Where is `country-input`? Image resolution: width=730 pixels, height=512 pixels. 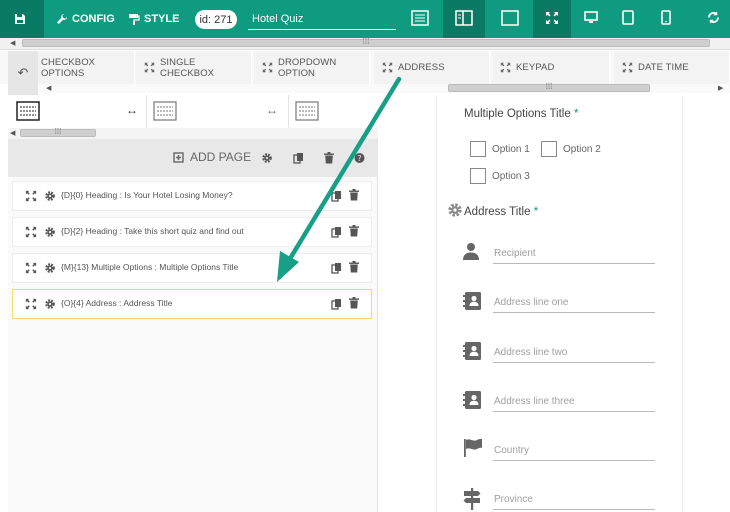 country-input is located at coordinates (574, 451).